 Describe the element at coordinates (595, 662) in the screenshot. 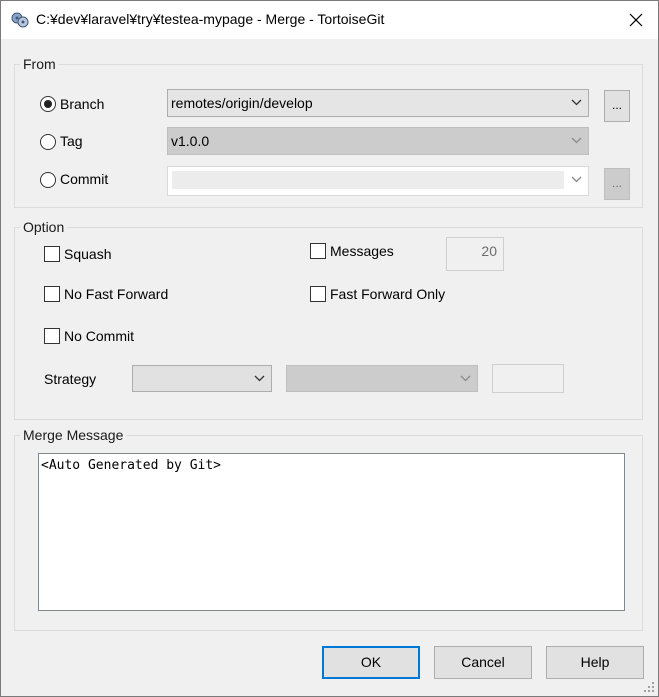

I see `help-button: Help` at that location.